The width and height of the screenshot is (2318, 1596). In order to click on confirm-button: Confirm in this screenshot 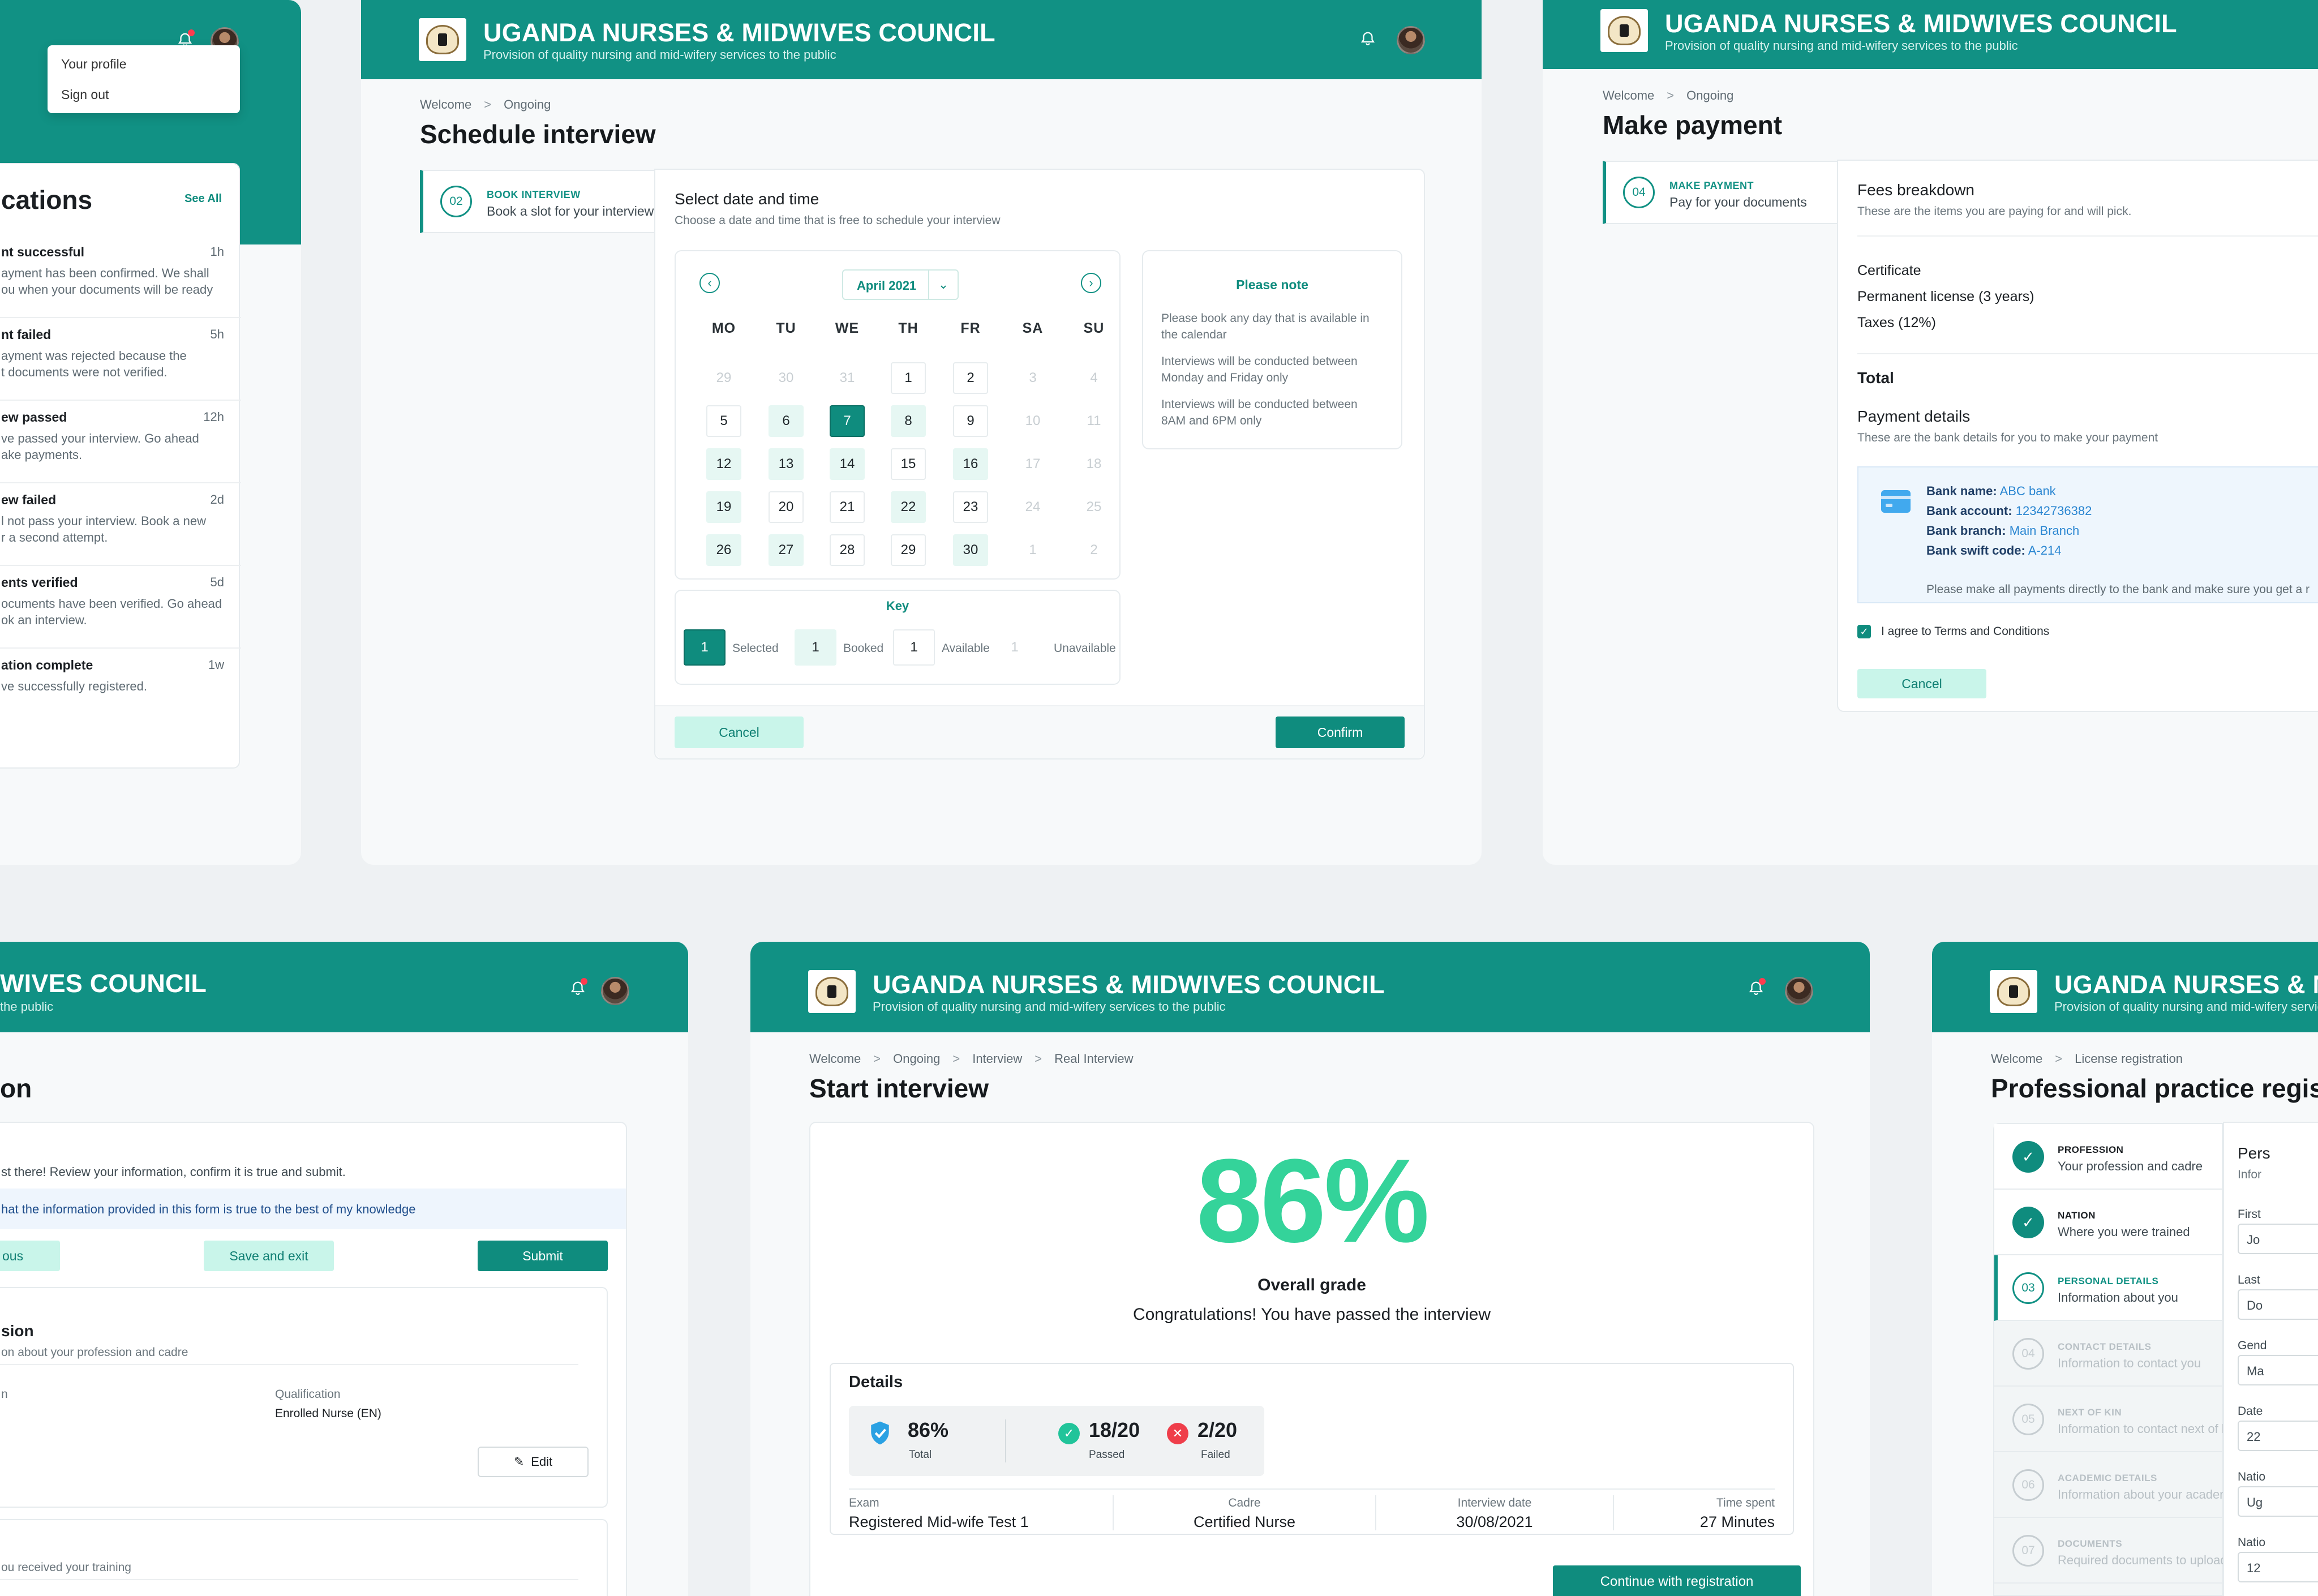, I will do `click(1341, 732)`.